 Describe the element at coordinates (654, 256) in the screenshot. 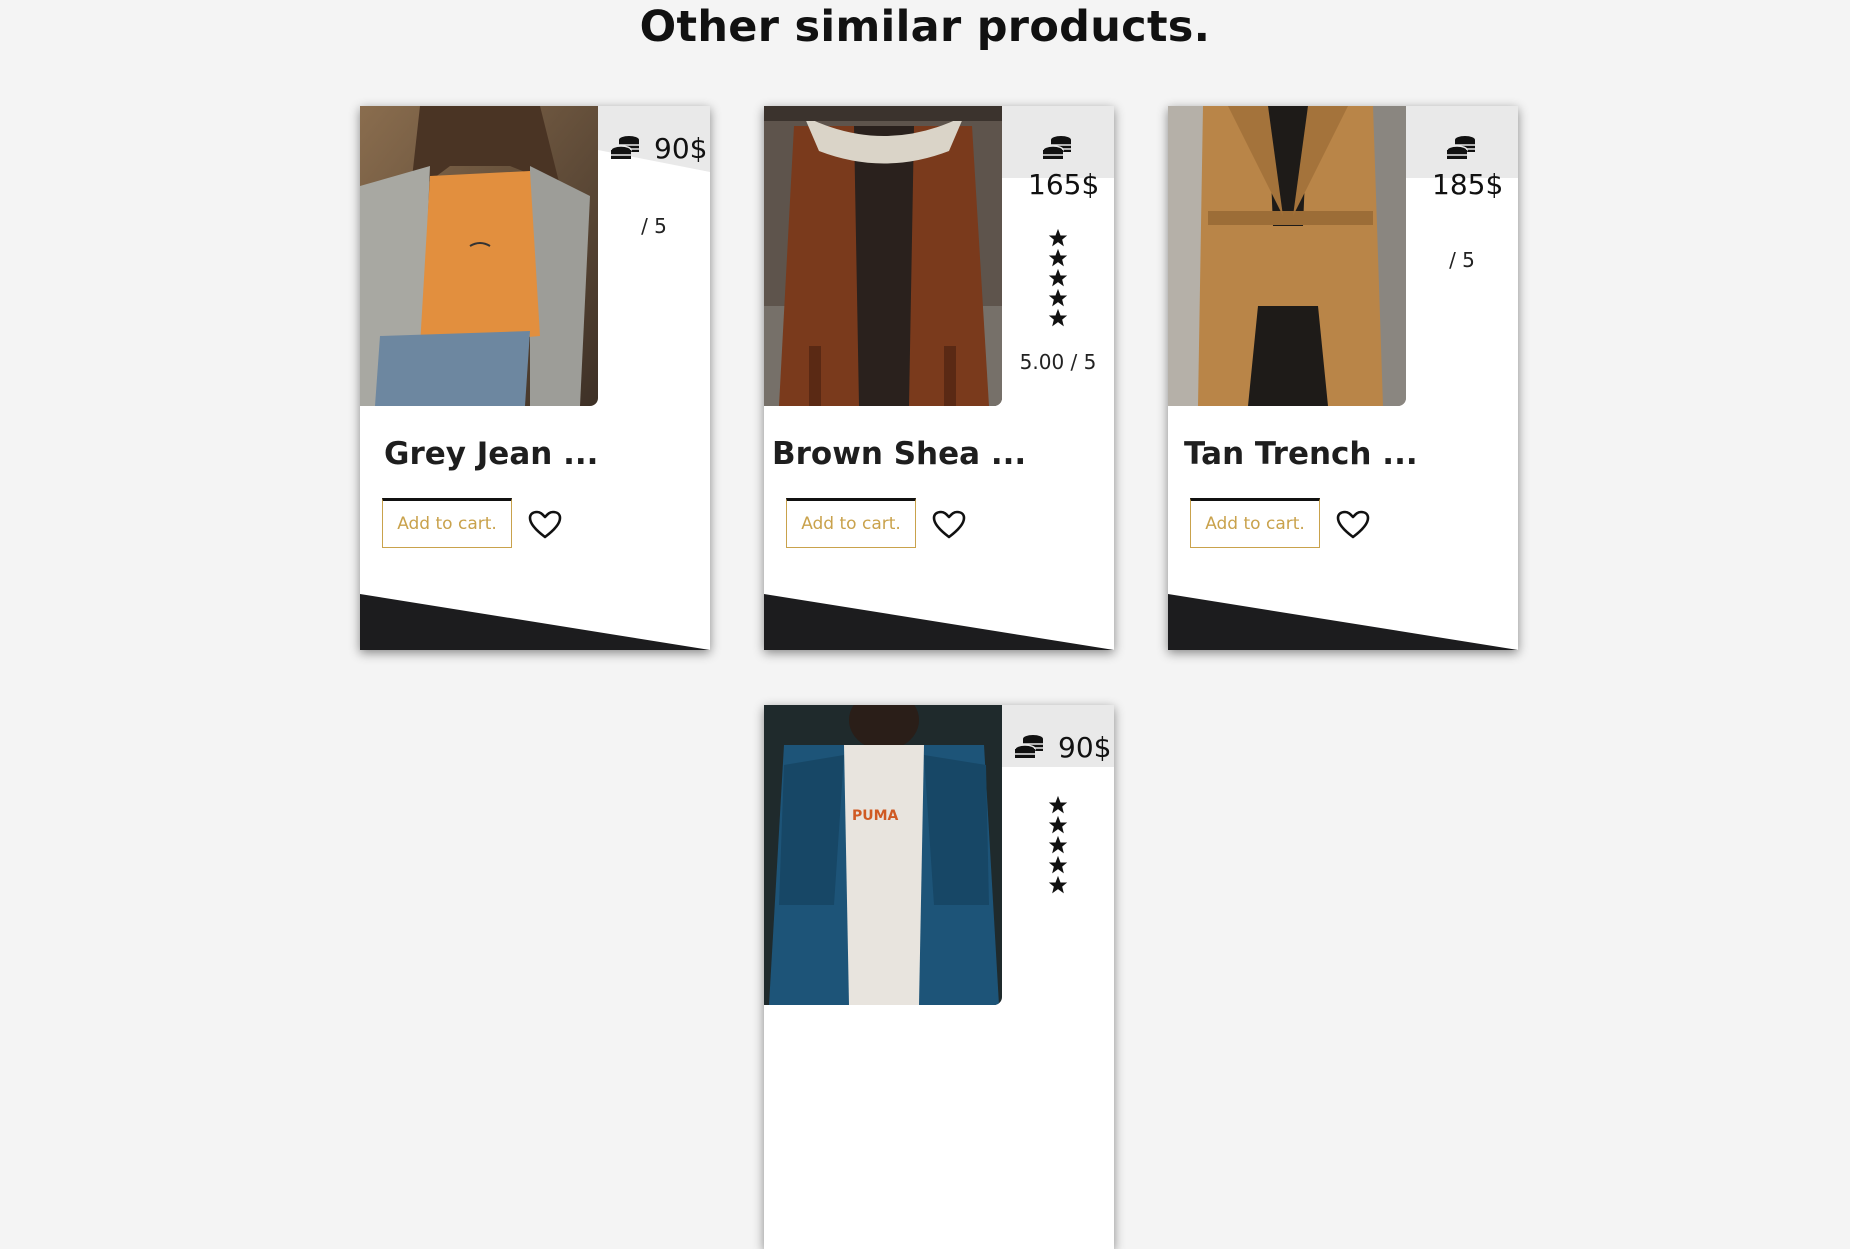

I see `price-panel: 90$ / 5` at that location.